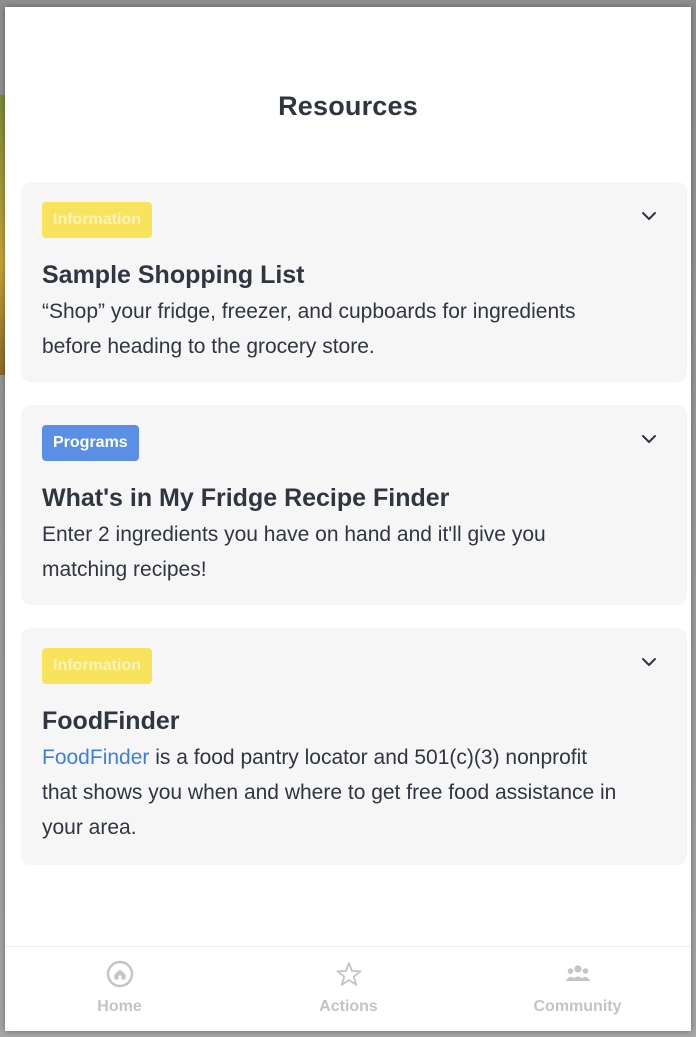 The height and width of the screenshot is (1037, 696). I want to click on bottom-tab-bar: Home Actions Community, so click(348, 988).